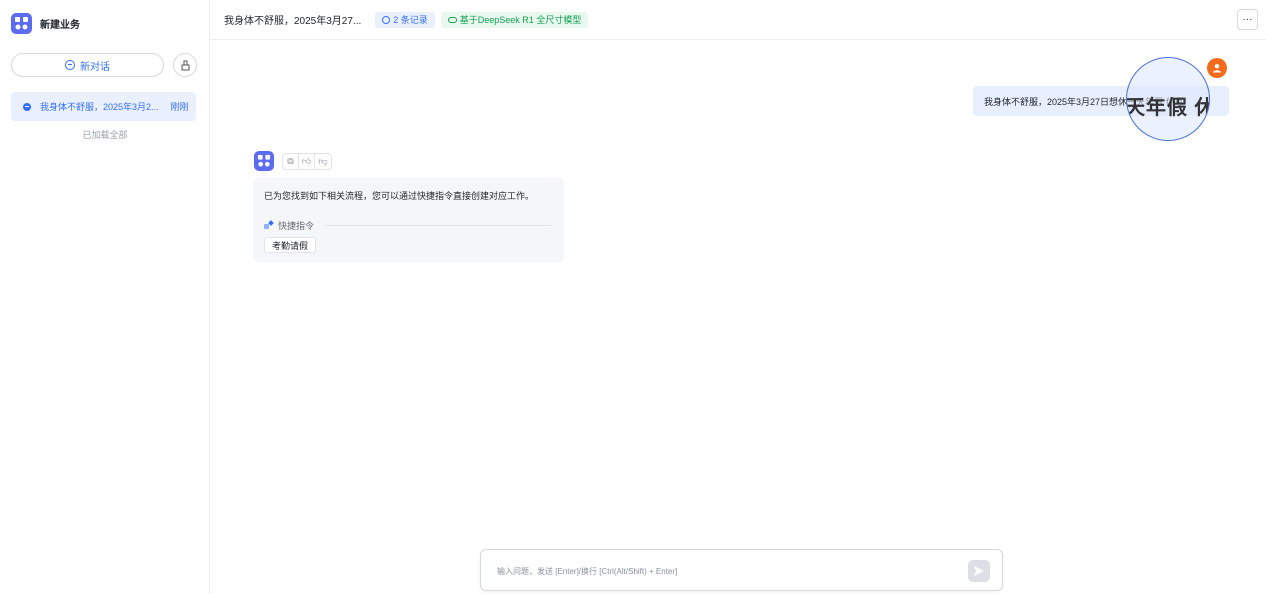 The height and width of the screenshot is (594, 1266). What do you see at coordinates (1168, 108) in the screenshot?
I see `magnifier-text: 天年假 休` at bounding box center [1168, 108].